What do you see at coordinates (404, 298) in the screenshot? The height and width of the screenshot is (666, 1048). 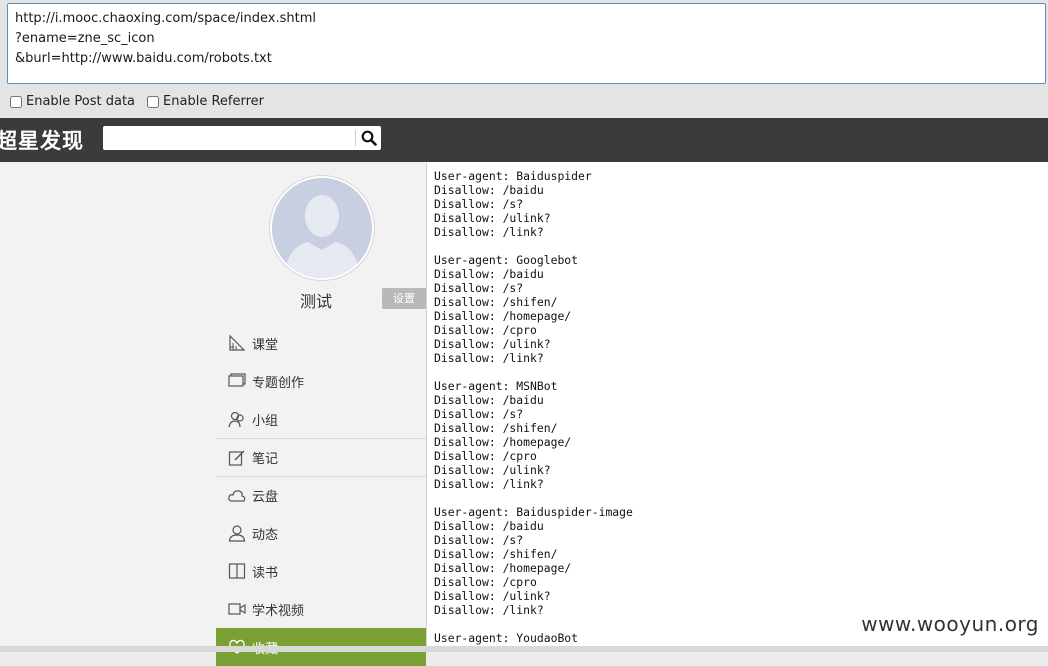 I see `settings-button: 设置` at bounding box center [404, 298].